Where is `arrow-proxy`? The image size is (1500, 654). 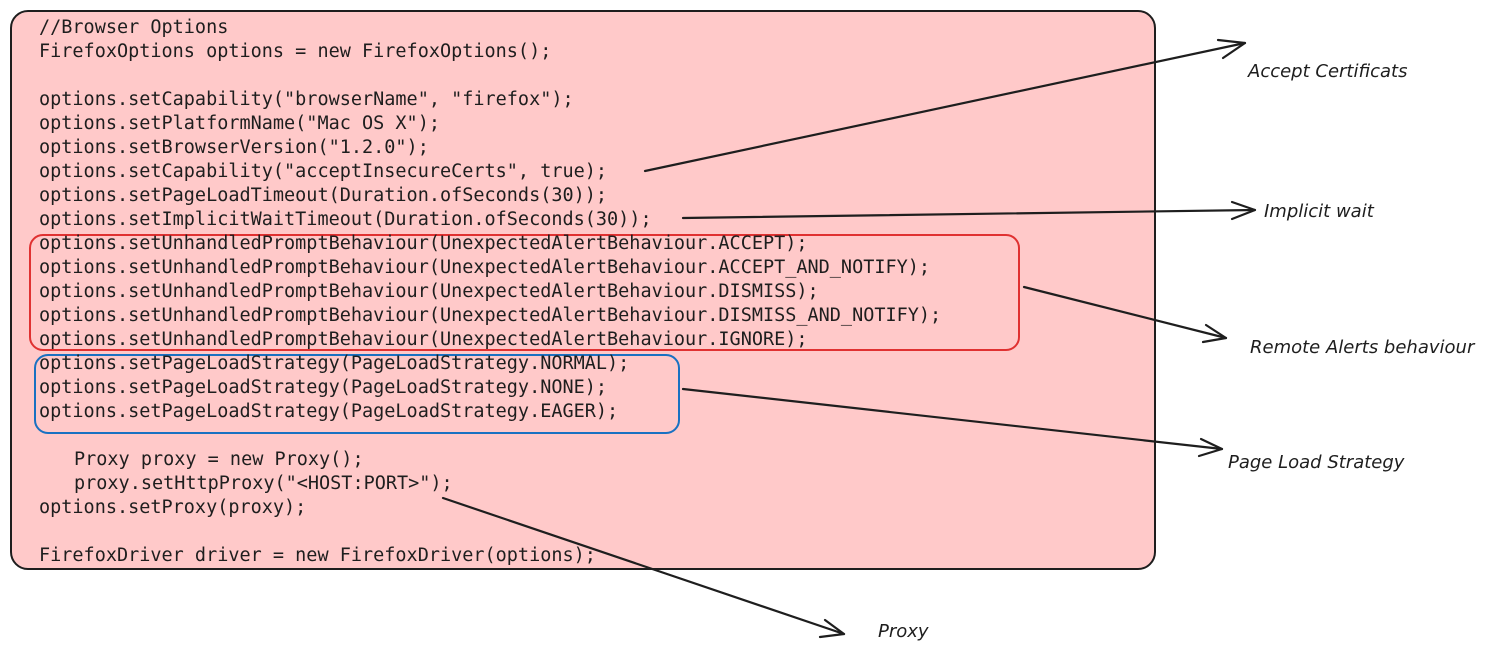 arrow-proxy is located at coordinates (643, 567).